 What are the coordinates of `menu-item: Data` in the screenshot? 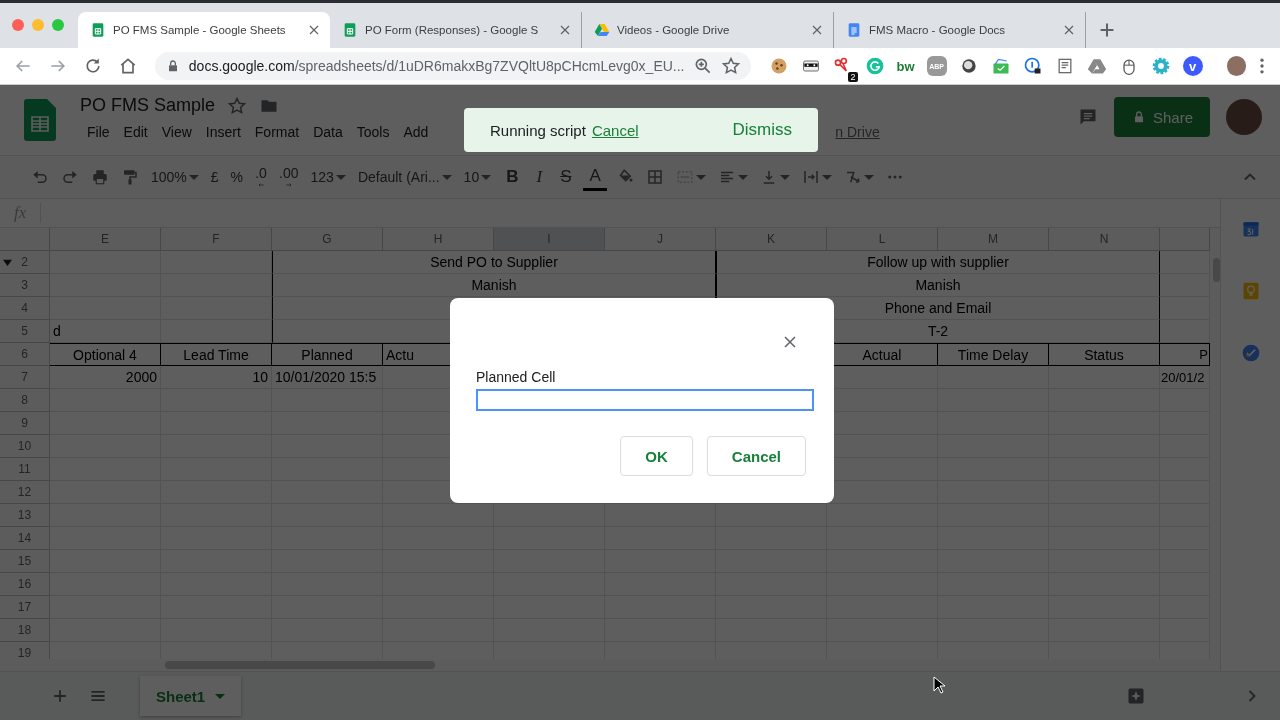 It's located at (328, 132).